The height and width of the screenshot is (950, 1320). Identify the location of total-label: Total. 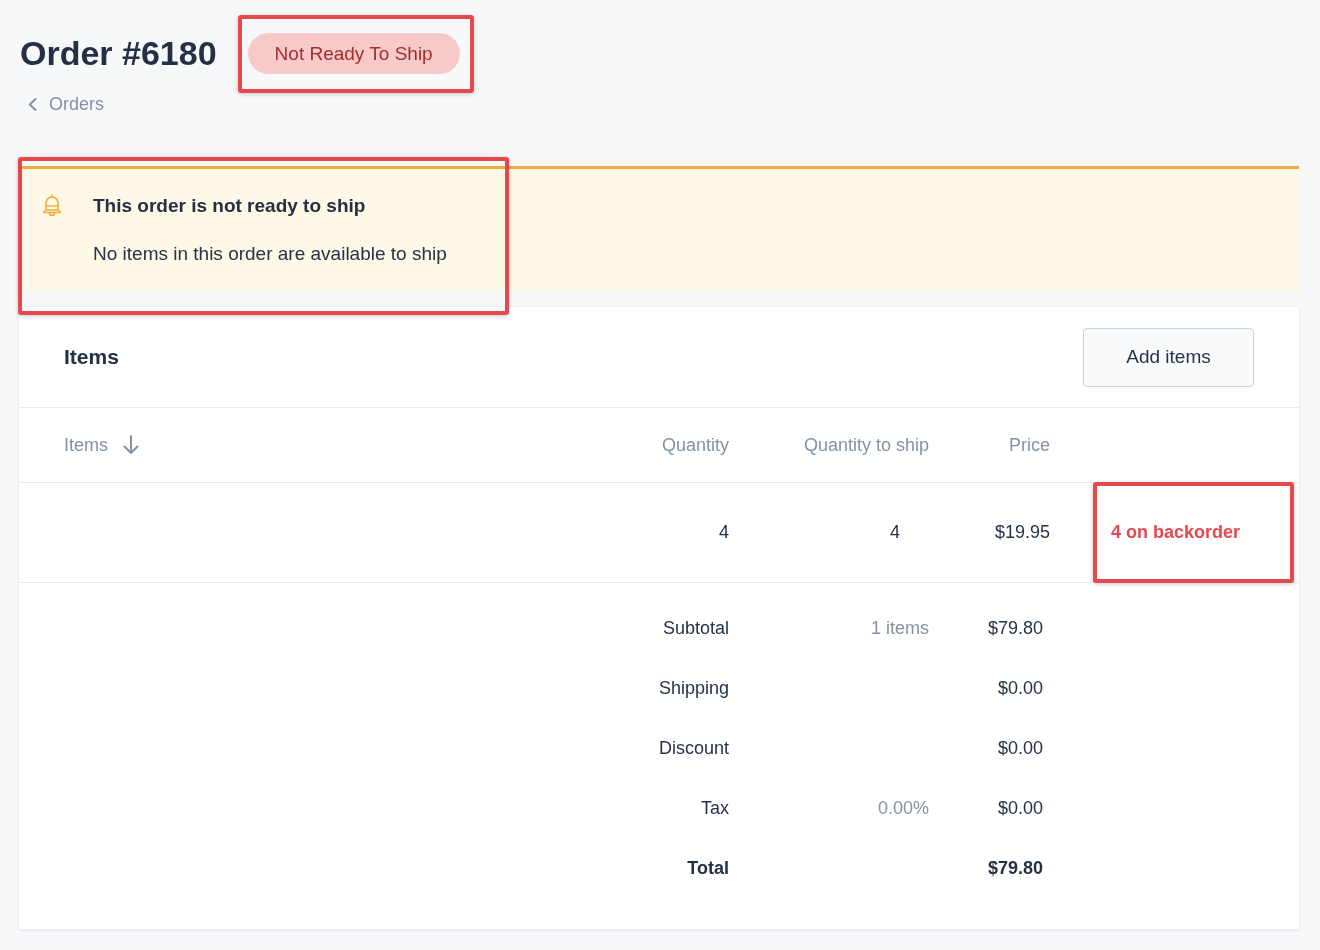
(708, 867).